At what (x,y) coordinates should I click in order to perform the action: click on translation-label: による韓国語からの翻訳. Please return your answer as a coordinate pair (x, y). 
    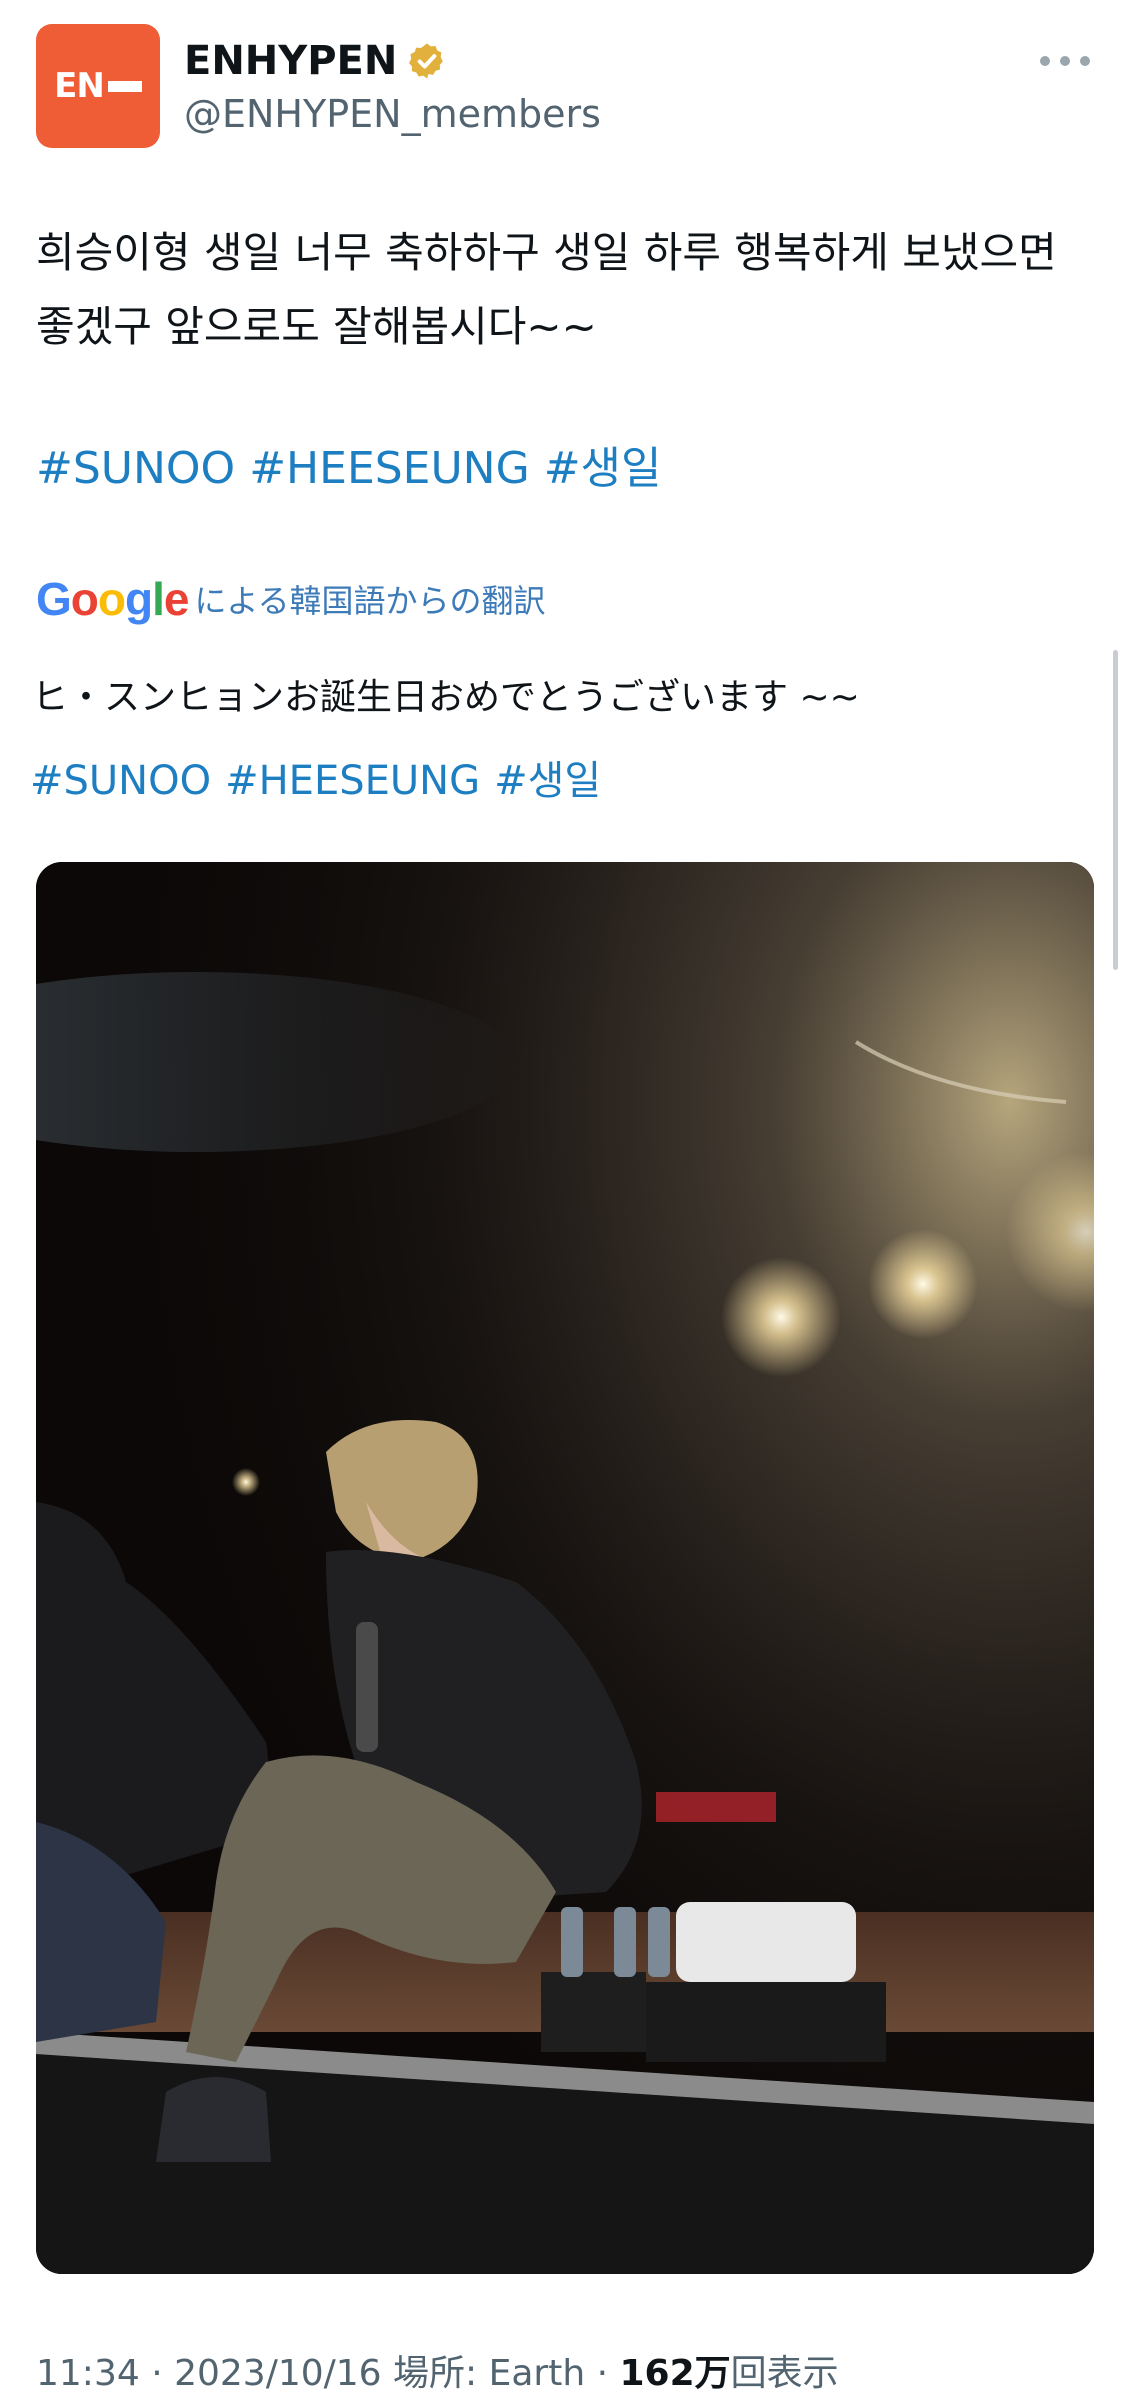
    Looking at the image, I should click on (370, 601).